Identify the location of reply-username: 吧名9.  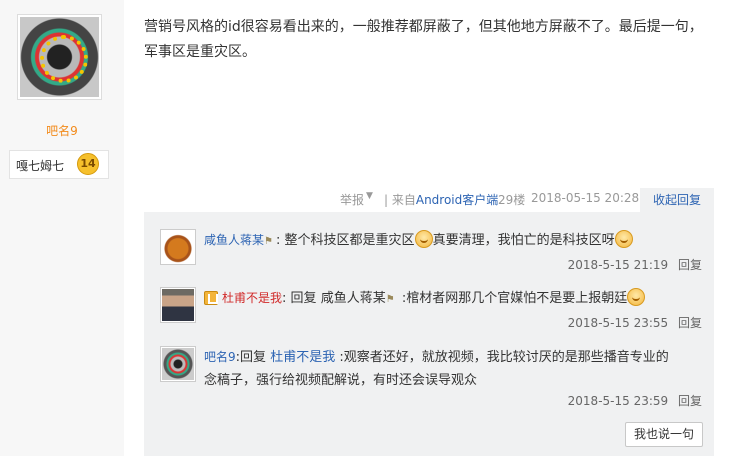
(220, 357).